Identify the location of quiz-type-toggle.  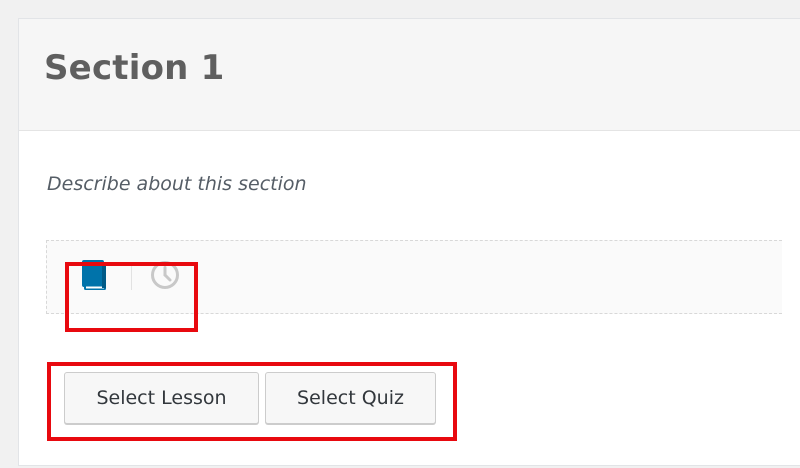
(165, 275).